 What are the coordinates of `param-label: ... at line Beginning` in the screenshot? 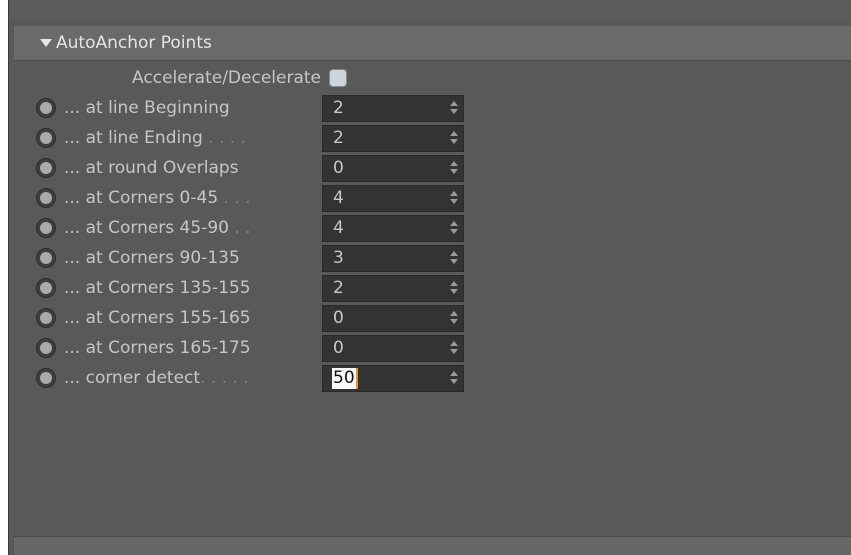 It's located at (147, 108).